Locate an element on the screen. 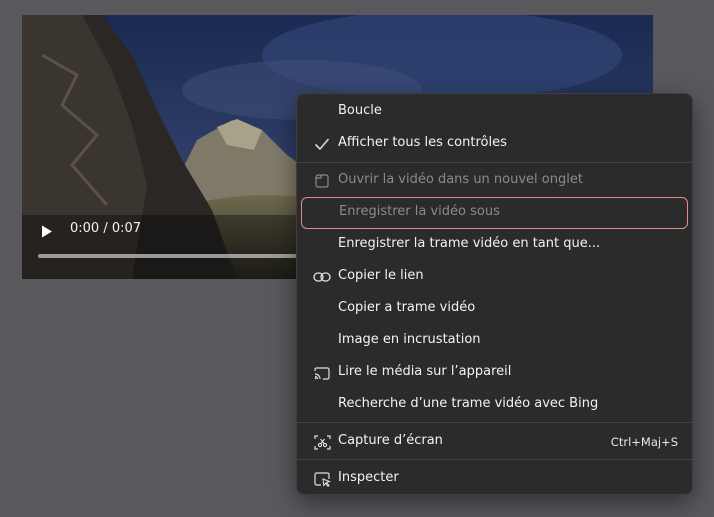 The width and height of the screenshot is (714, 517). menu-item-copy-frame: Copier a trame vidéo is located at coordinates (494, 309).